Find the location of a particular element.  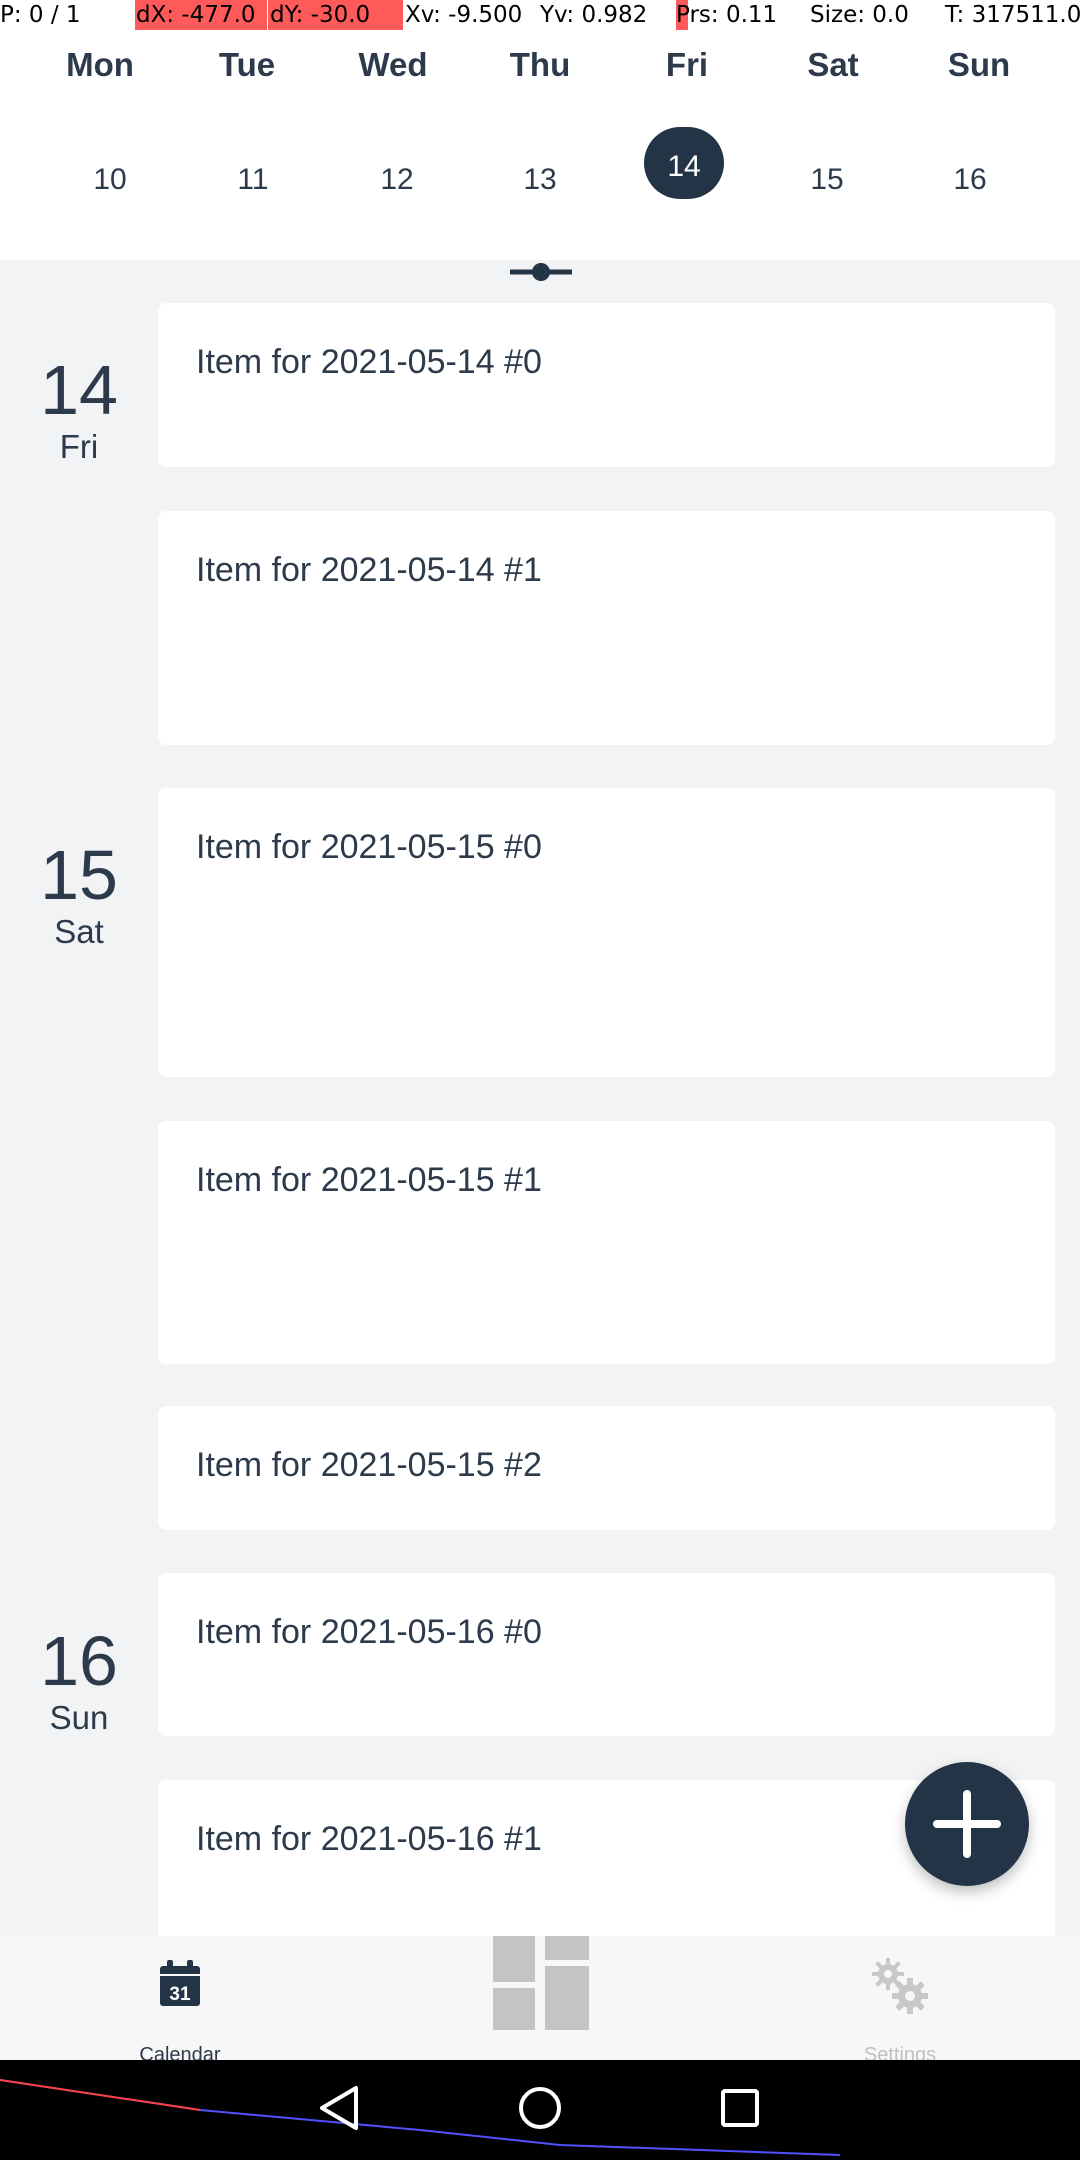

plus-icon is located at coordinates (967, 1824).